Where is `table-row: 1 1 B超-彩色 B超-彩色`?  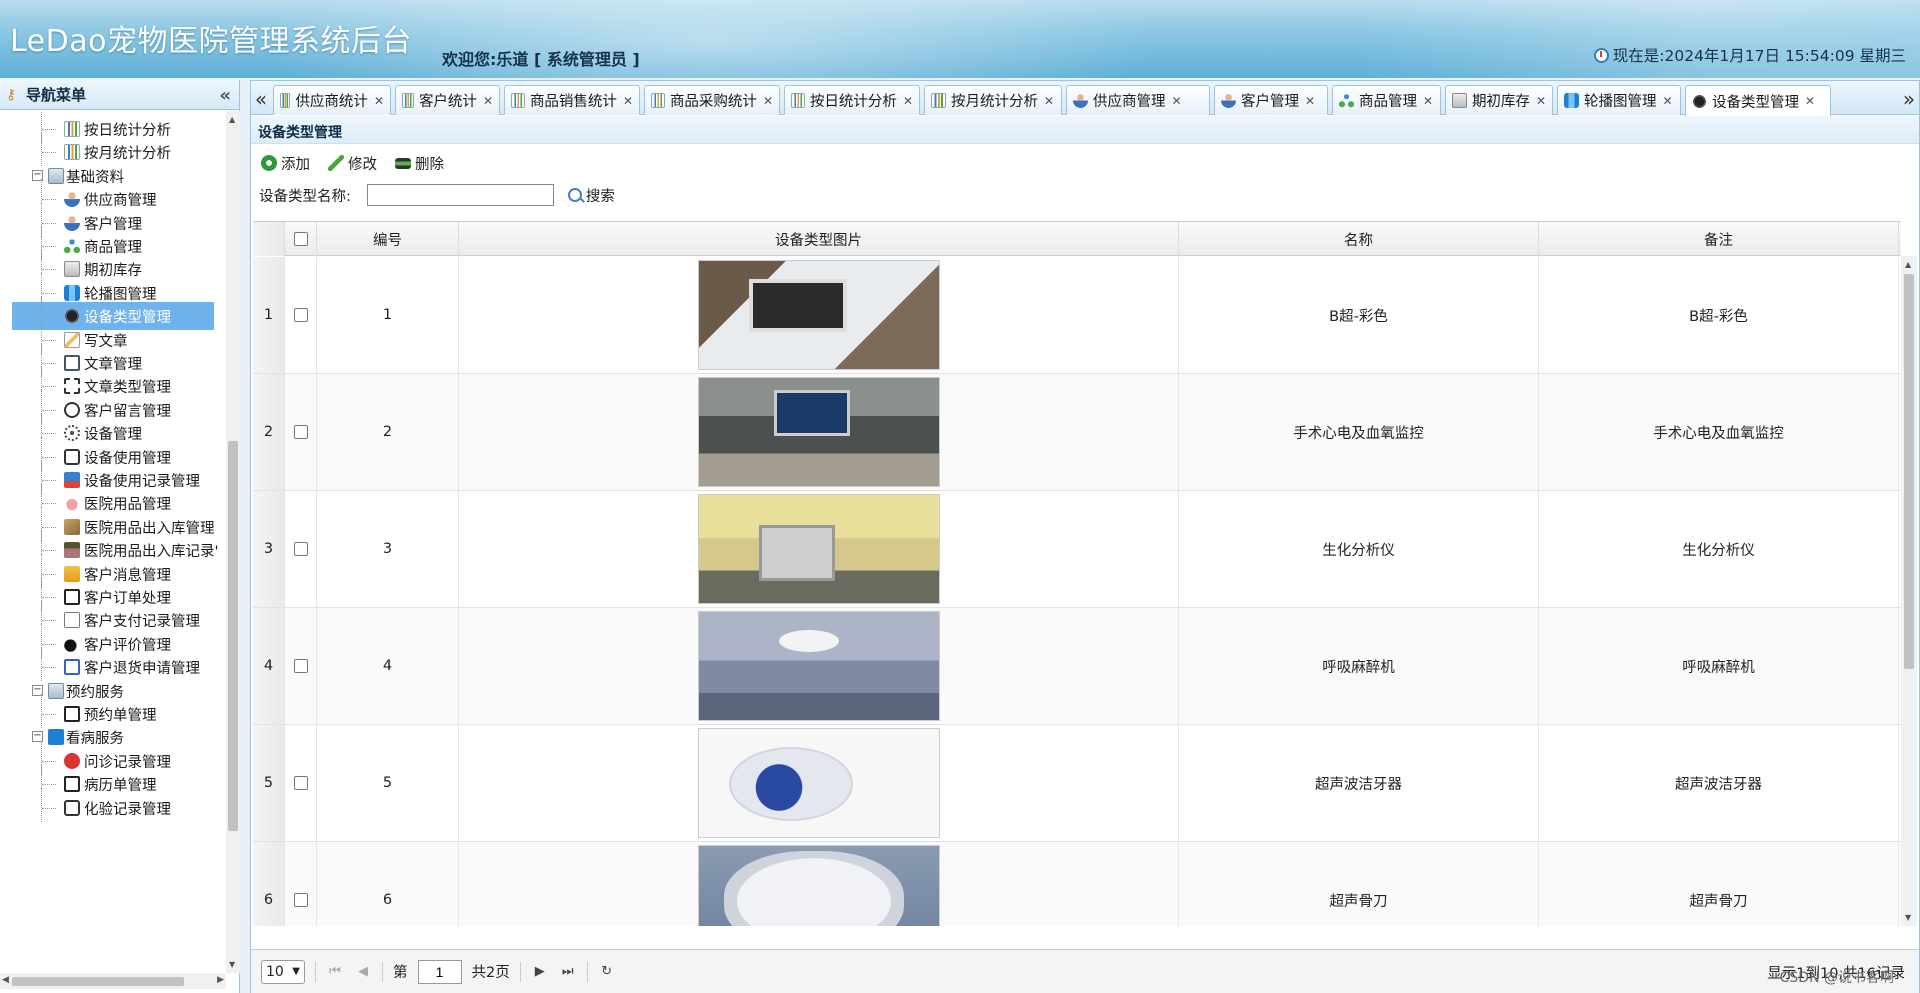
table-row: 1 1 B超-彩色 B超-彩色 is located at coordinates (1077, 315).